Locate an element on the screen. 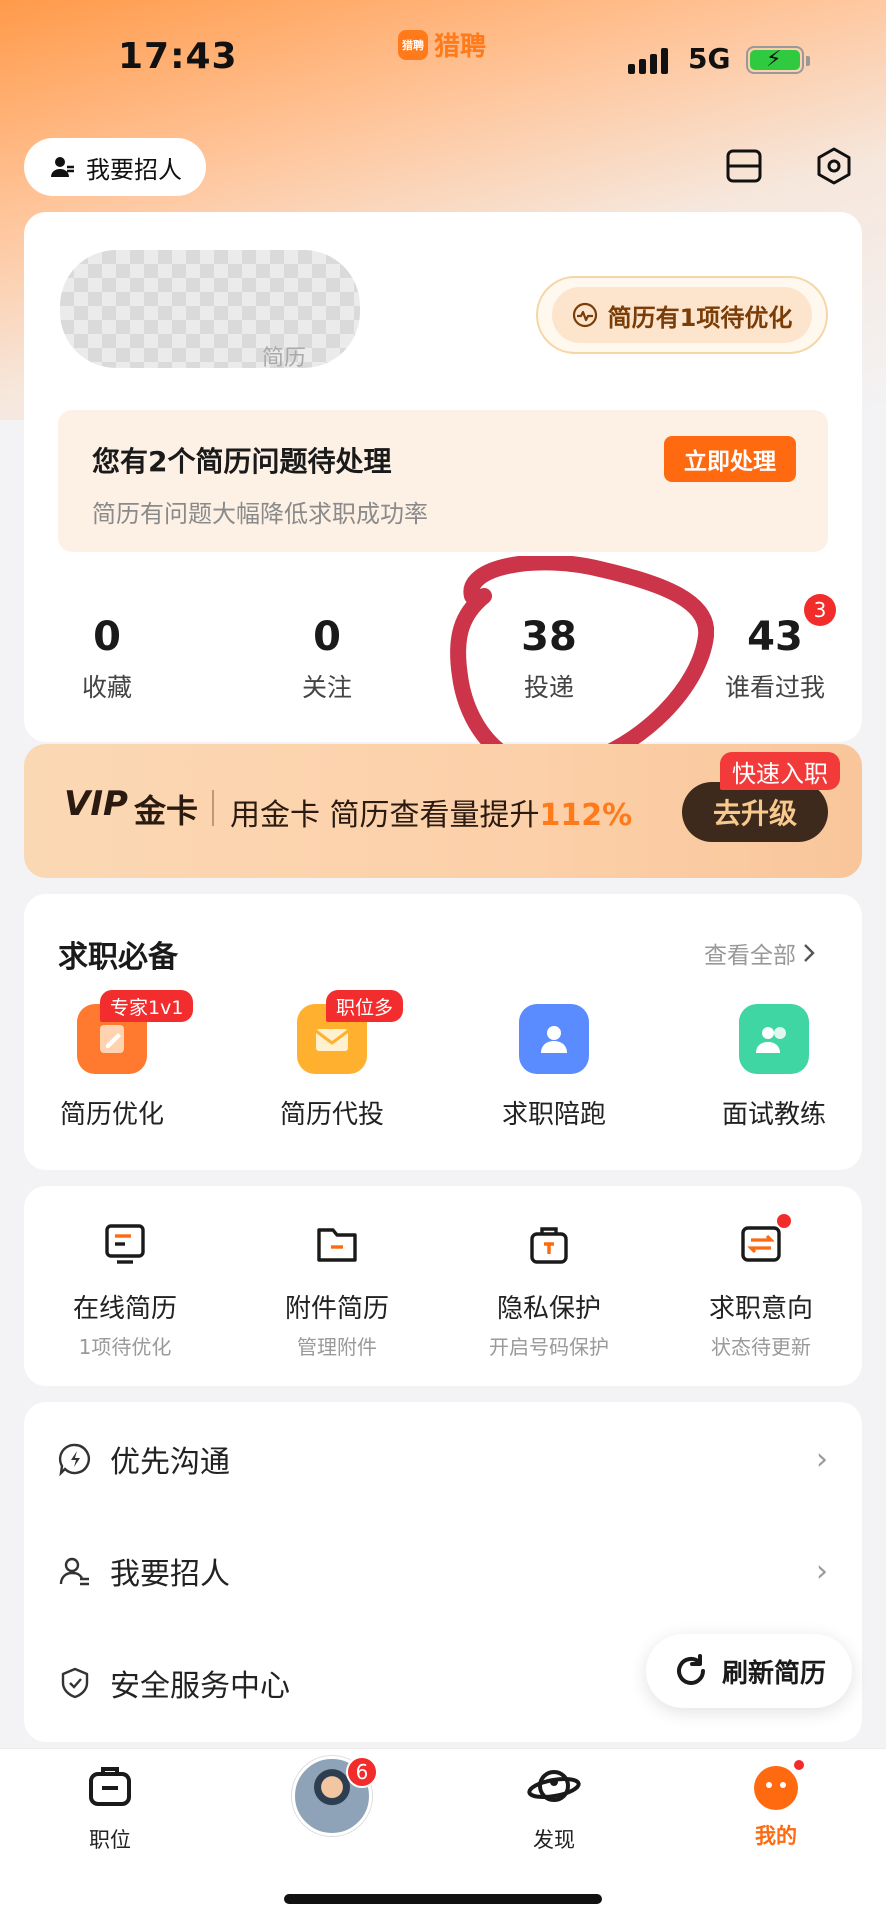  stat-label: 关注 is located at coordinates (326, 687).